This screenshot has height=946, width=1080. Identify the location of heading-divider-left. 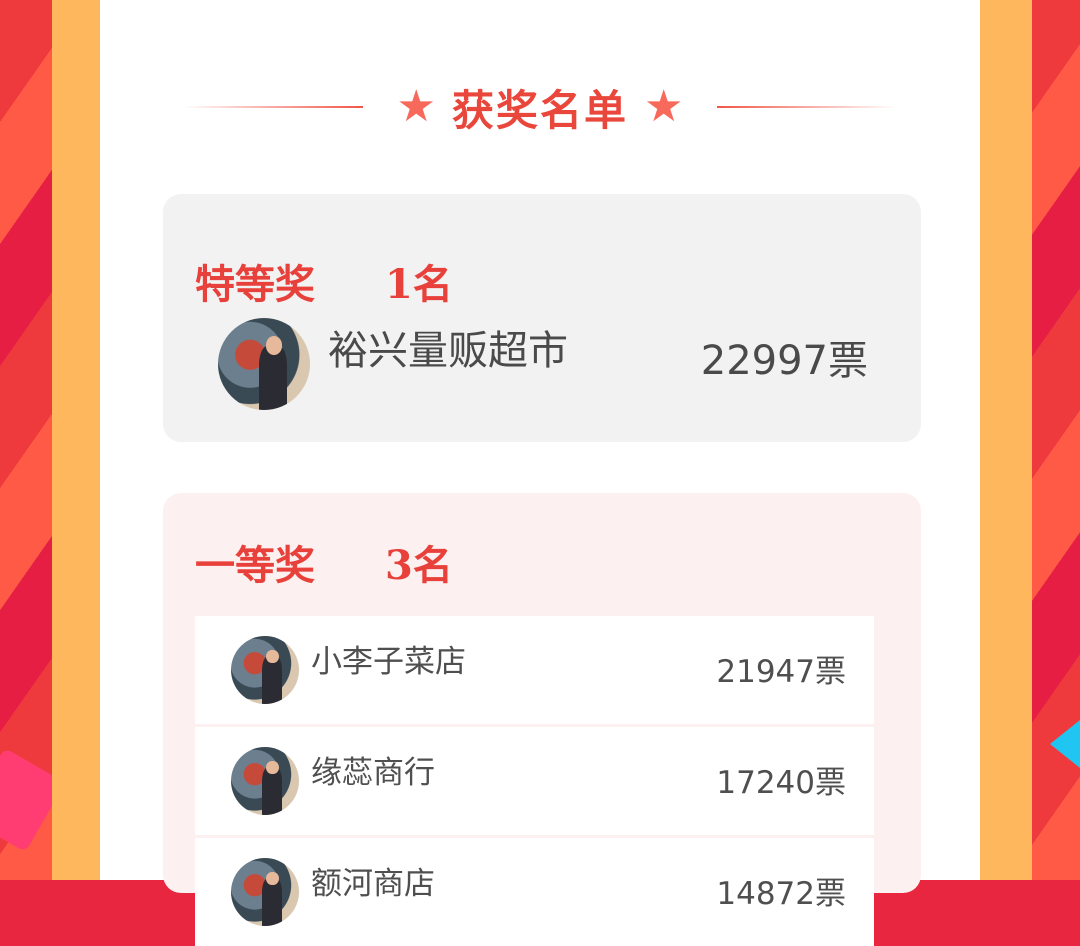
(272, 107).